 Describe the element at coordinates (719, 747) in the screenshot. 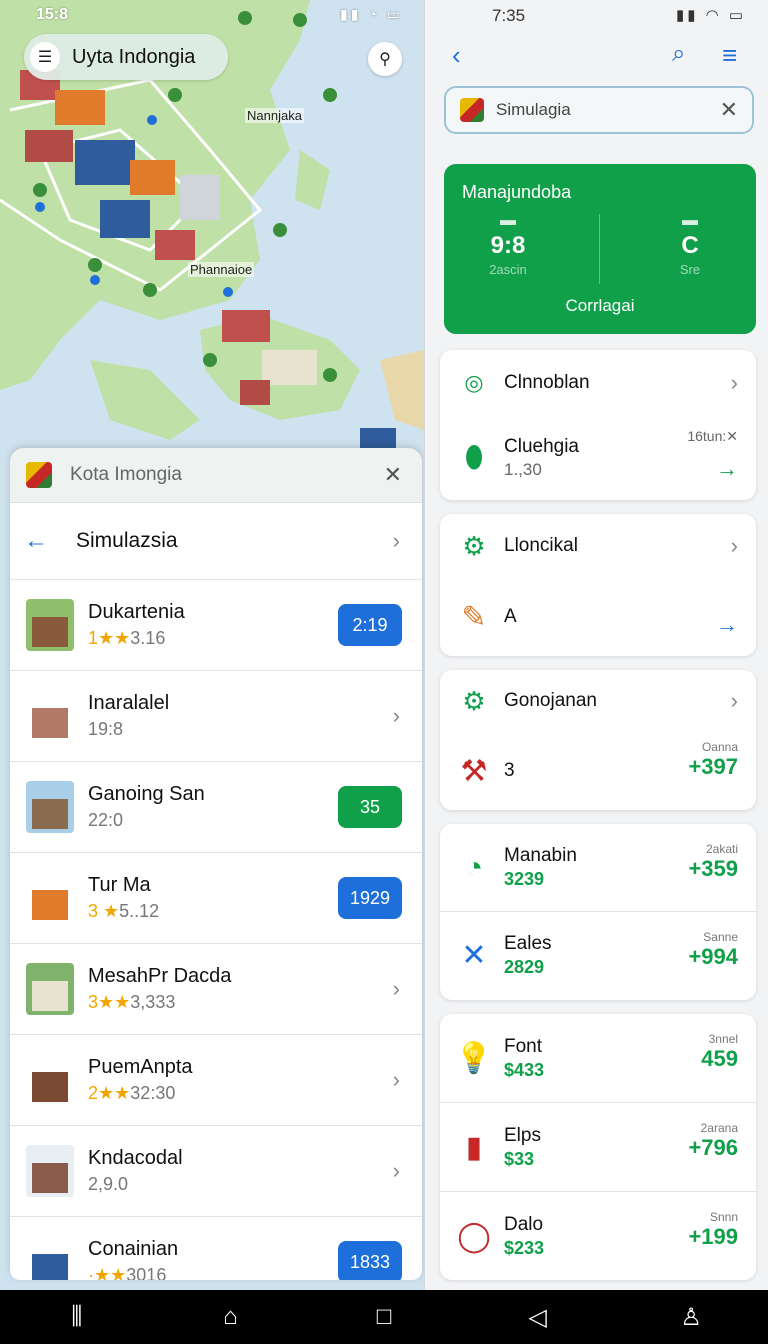

I see `value-label: Oanna` at that location.